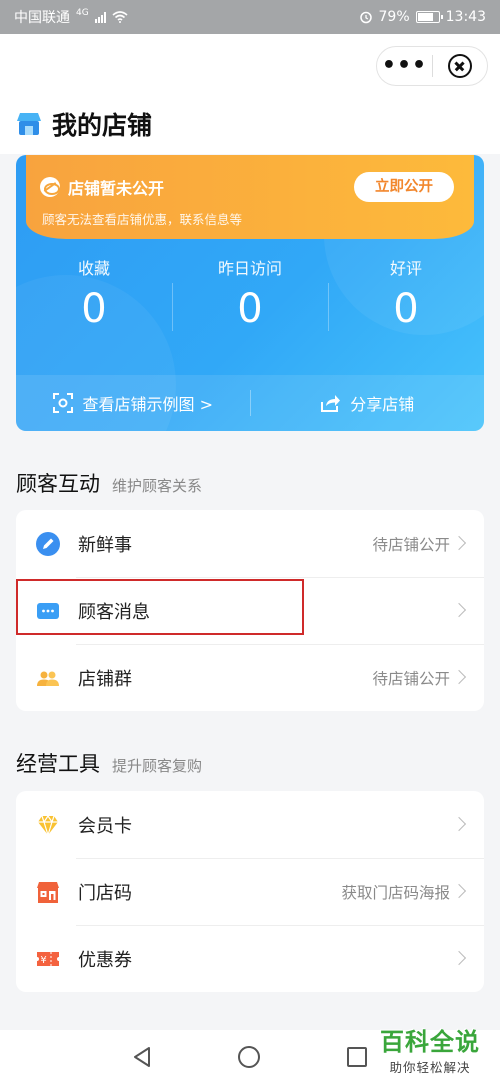 This screenshot has height=1083, width=500. What do you see at coordinates (82, 13) in the screenshot?
I see `network-label: 4G` at bounding box center [82, 13].